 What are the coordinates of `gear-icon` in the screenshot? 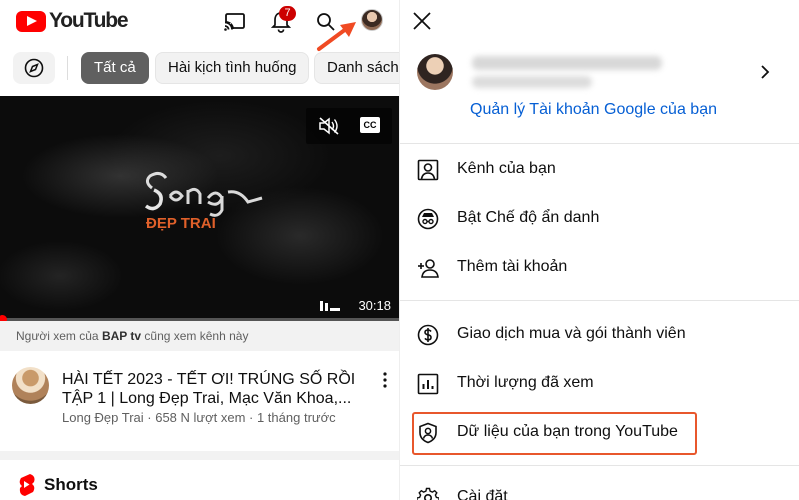 It's located at (428, 493).